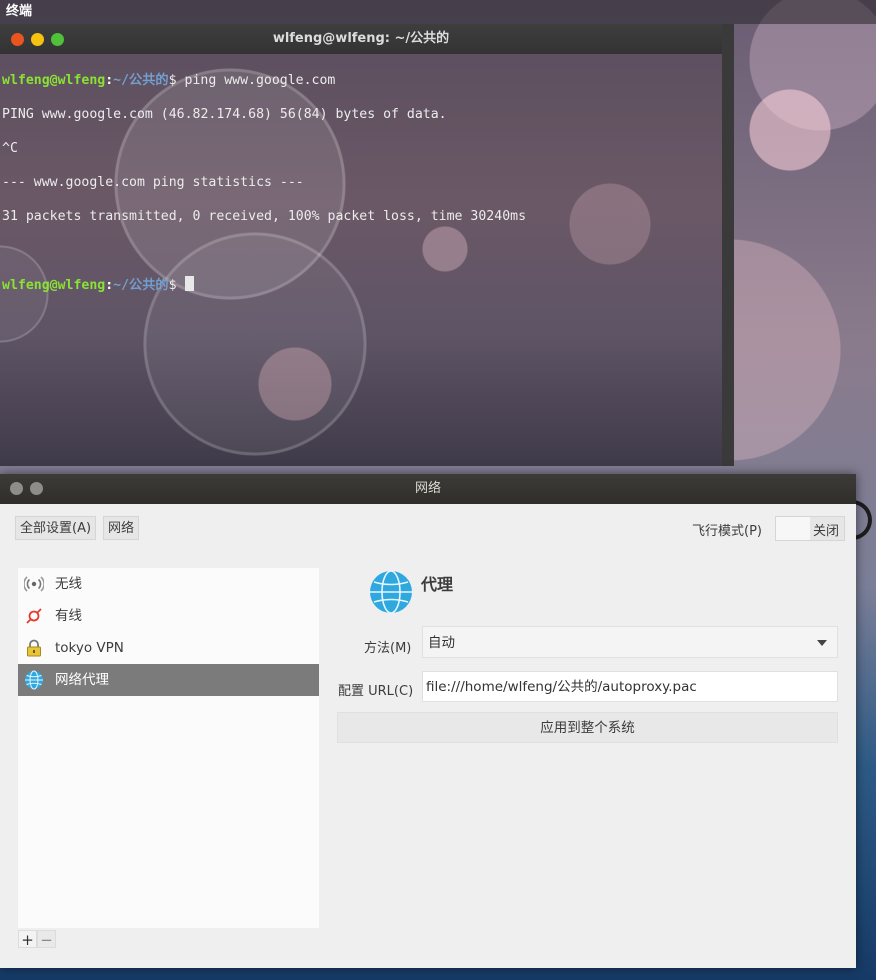 Image resolution: width=876 pixels, height=980 pixels. I want to click on wifi-icon, so click(34, 584).